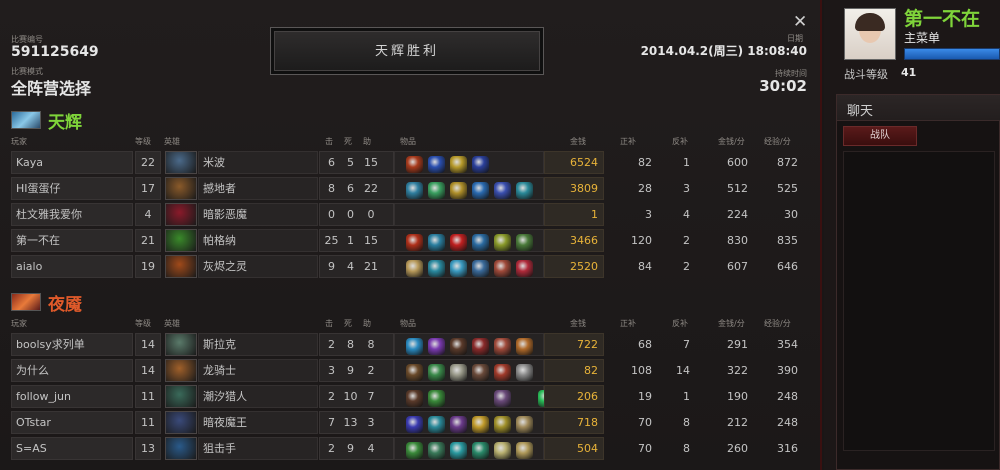 The image size is (1000, 470). What do you see at coordinates (469, 162) in the screenshot?
I see `item-slots` at bounding box center [469, 162].